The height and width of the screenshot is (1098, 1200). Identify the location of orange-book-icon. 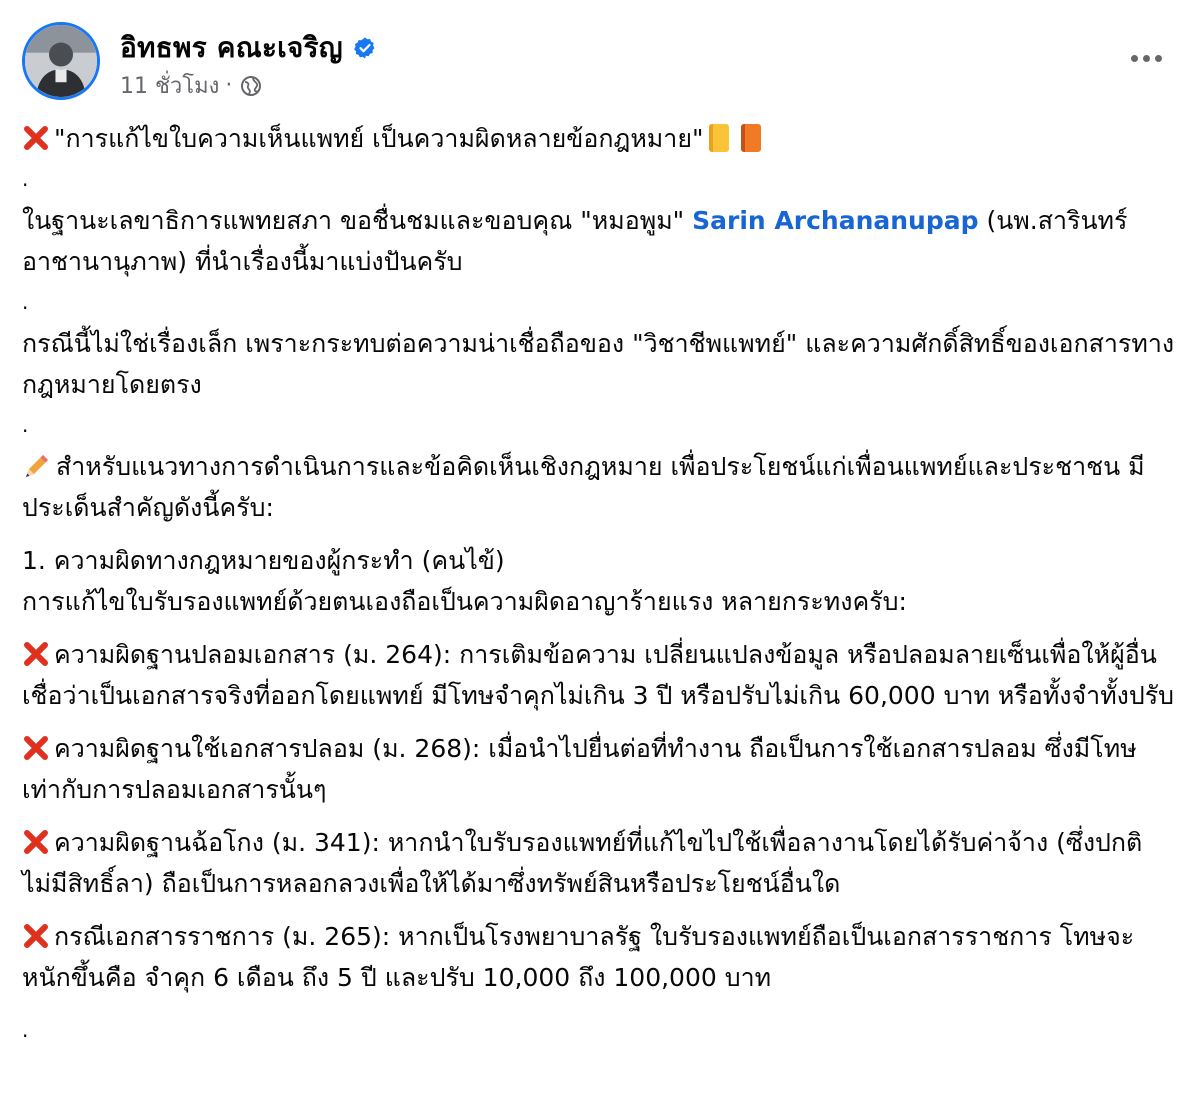
(751, 138).